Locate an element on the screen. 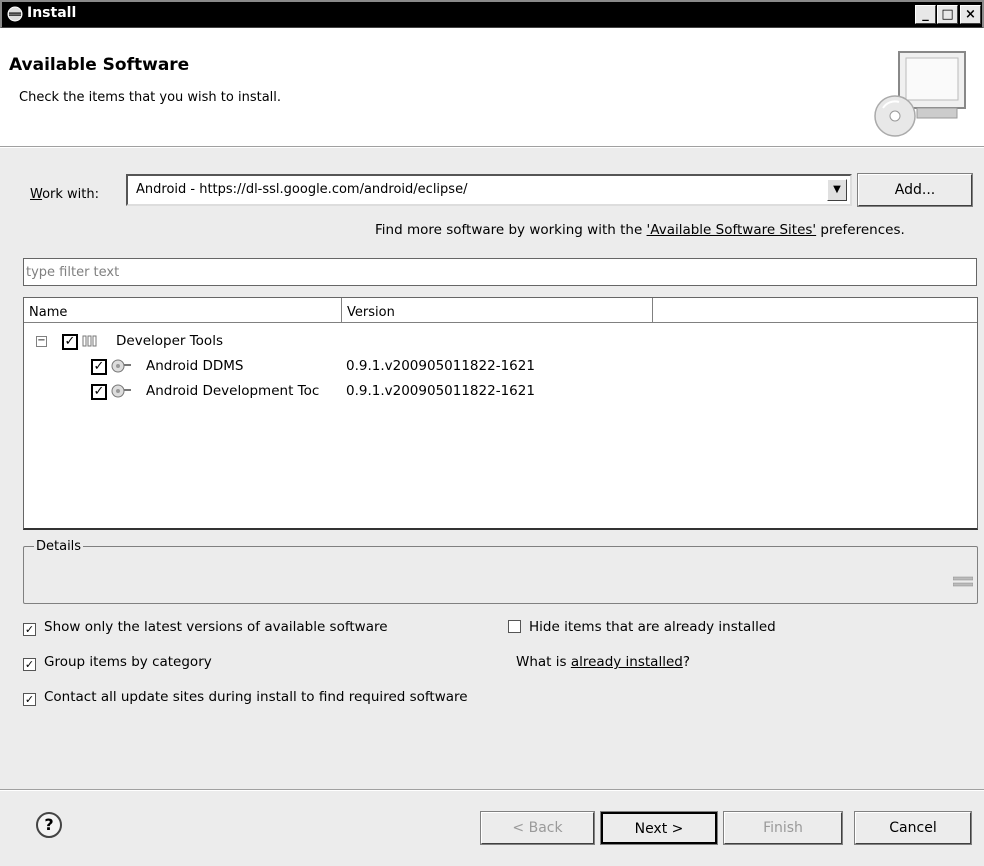  item-name: Android Development Toc is located at coordinates (233, 391).